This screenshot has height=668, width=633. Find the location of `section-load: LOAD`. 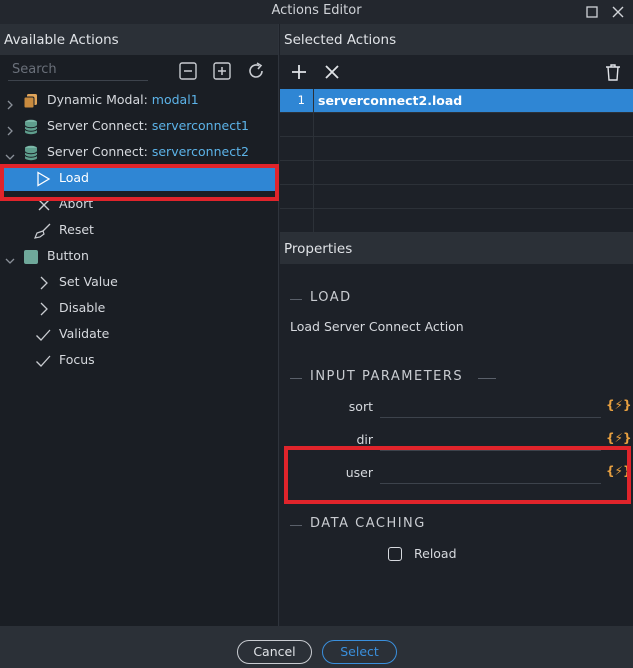

section-load: LOAD is located at coordinates (456, 299).